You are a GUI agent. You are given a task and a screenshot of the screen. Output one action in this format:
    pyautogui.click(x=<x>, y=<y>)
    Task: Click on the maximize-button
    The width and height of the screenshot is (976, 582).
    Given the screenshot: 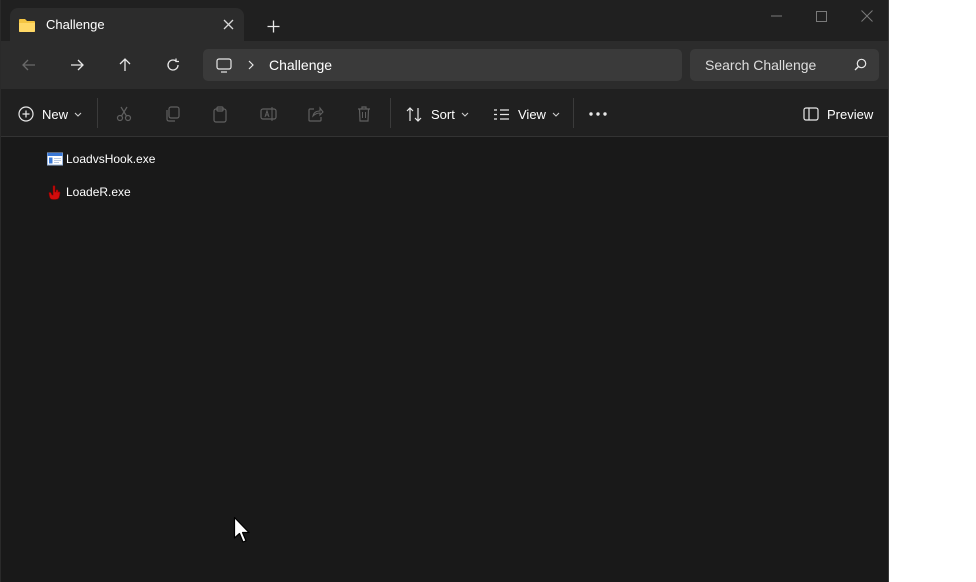 What is the action you would take?
    pyautogui.click(x=821, y=16)
    